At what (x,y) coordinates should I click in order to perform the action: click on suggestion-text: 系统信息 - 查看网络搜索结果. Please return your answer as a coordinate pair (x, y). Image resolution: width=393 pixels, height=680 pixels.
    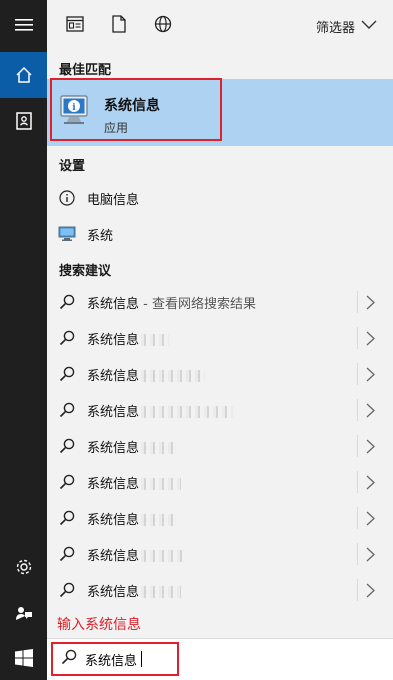
    Looking at the image, I should click on (171, 302).